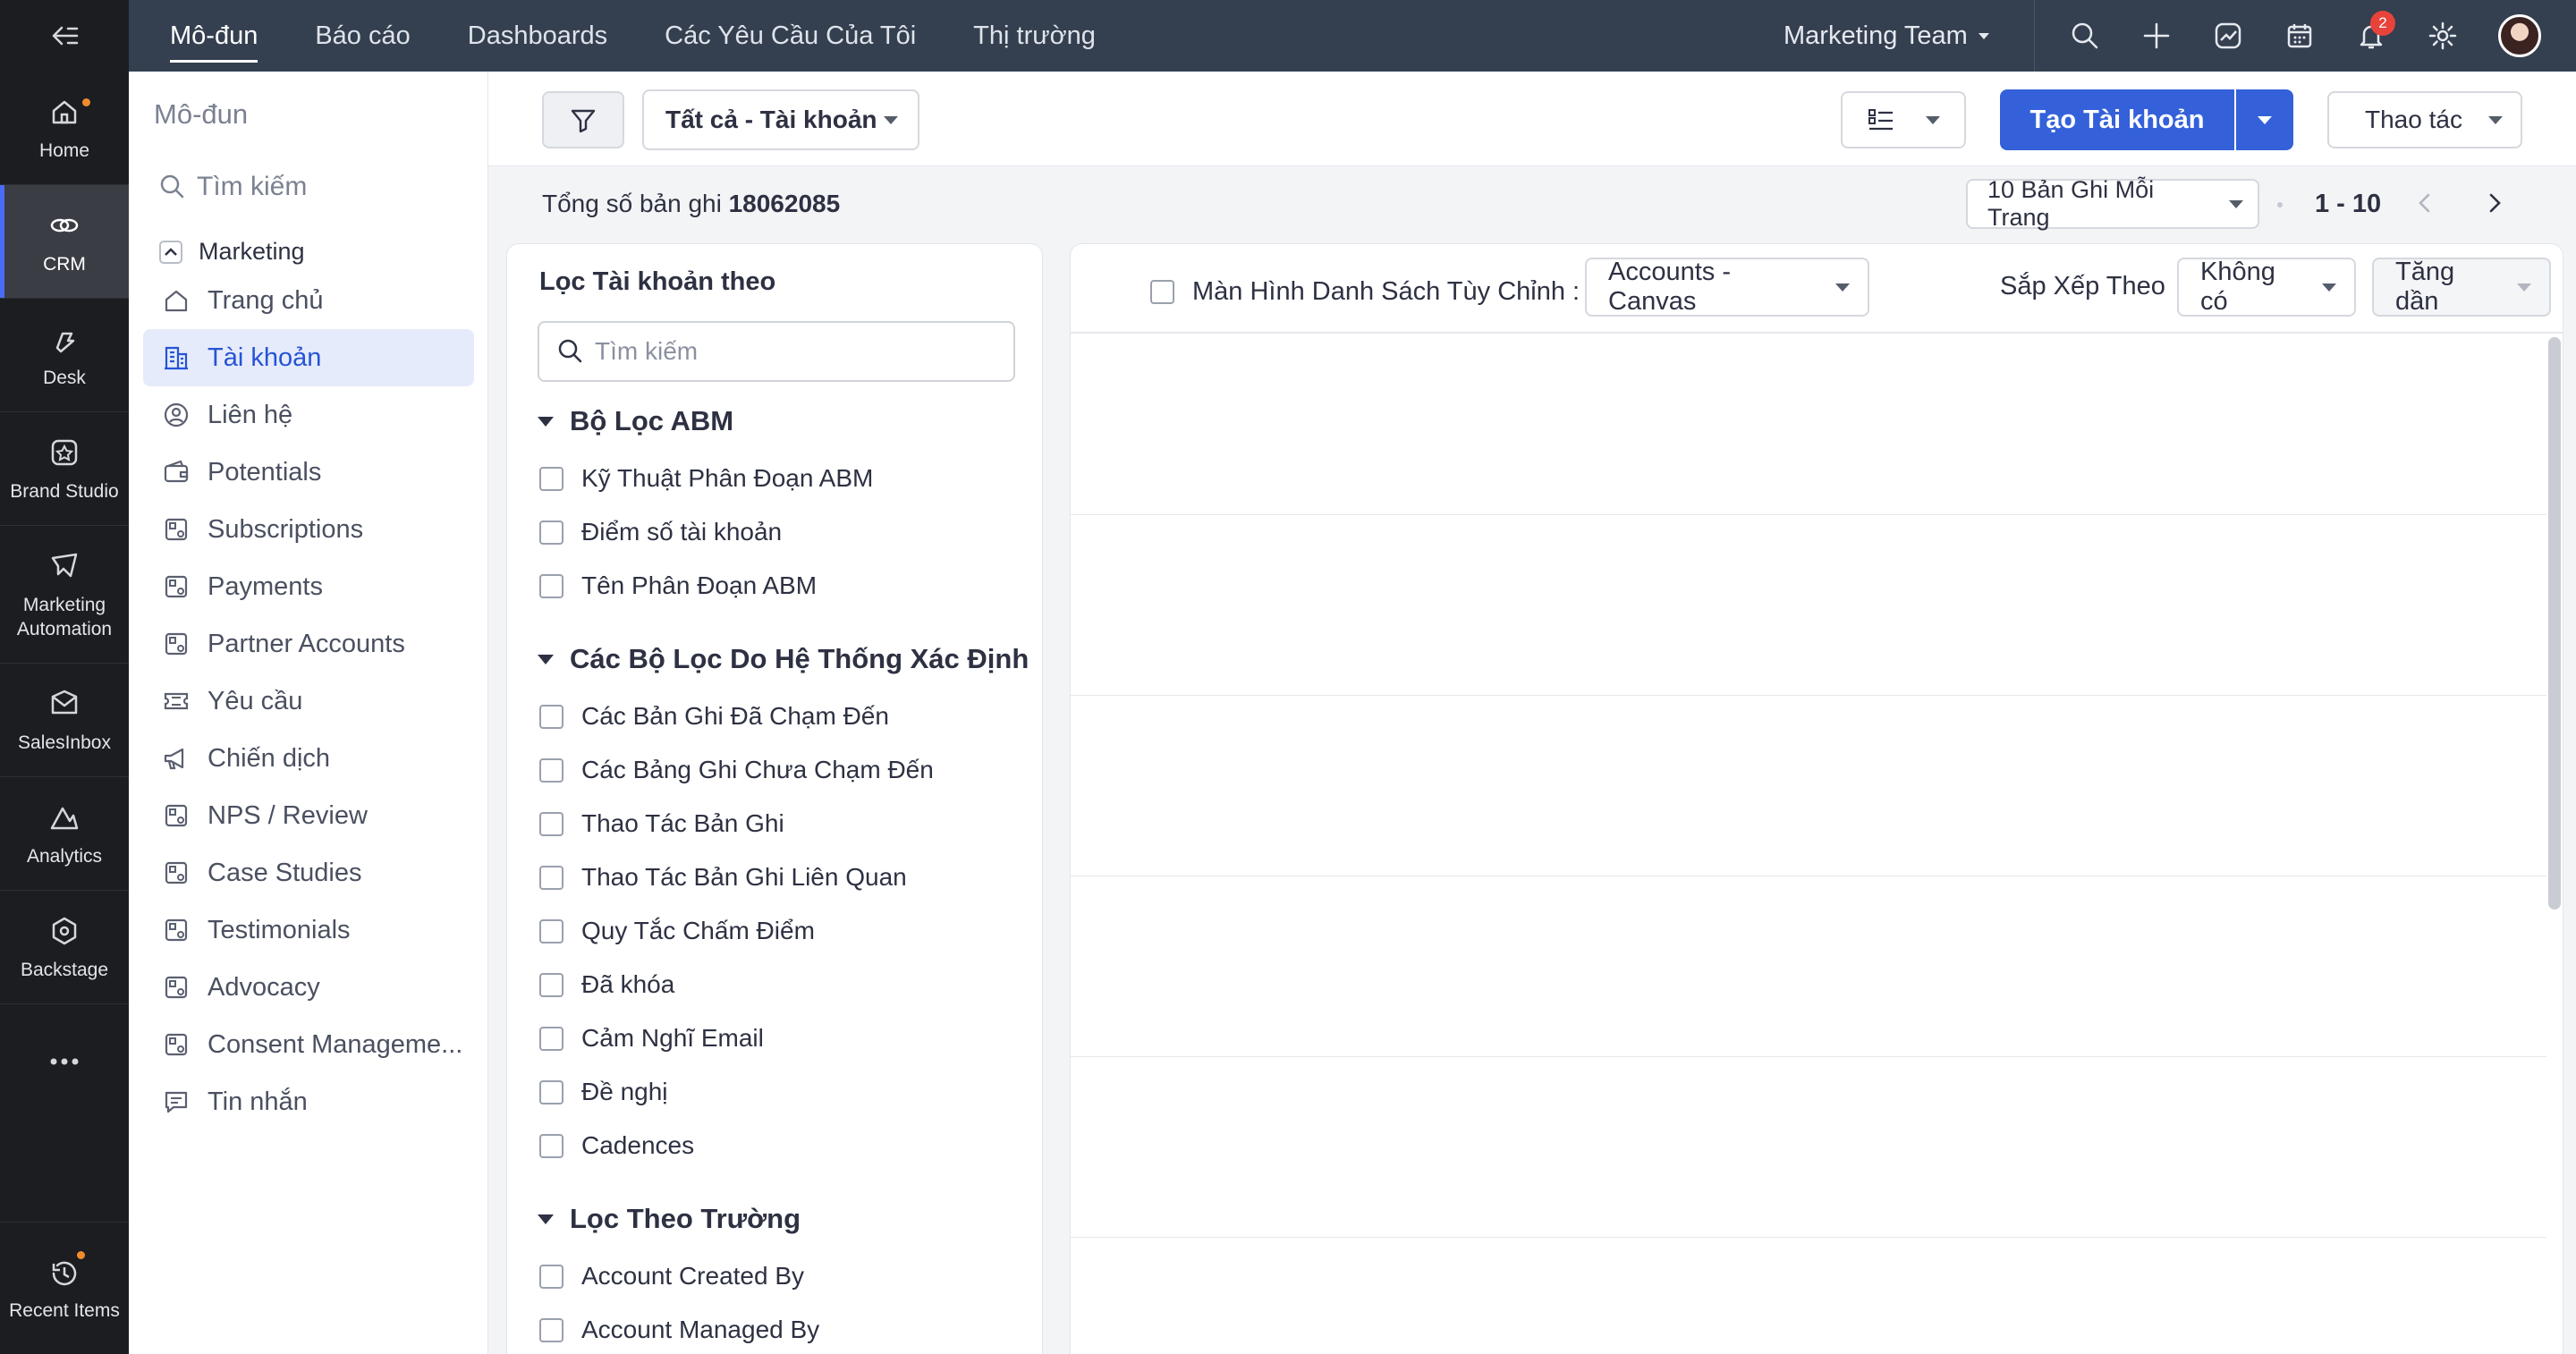  What do you see at coordinates (2112, 203) in the screenshot?
I see `per-page-select: 10 Bản Ghi Mỗi Trang` at bounding box center [2112, 203].